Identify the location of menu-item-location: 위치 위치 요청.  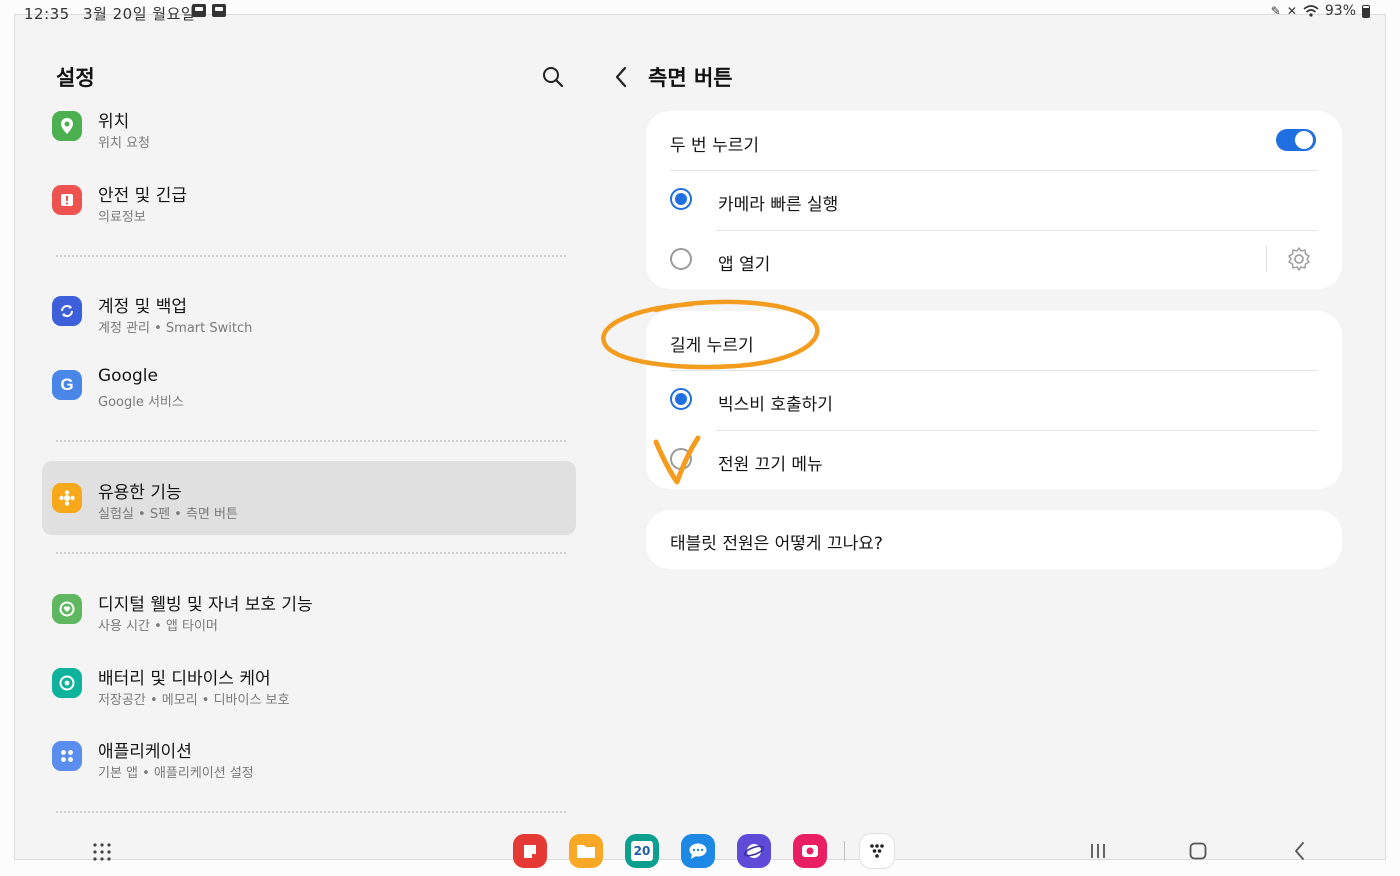
(309, 126).